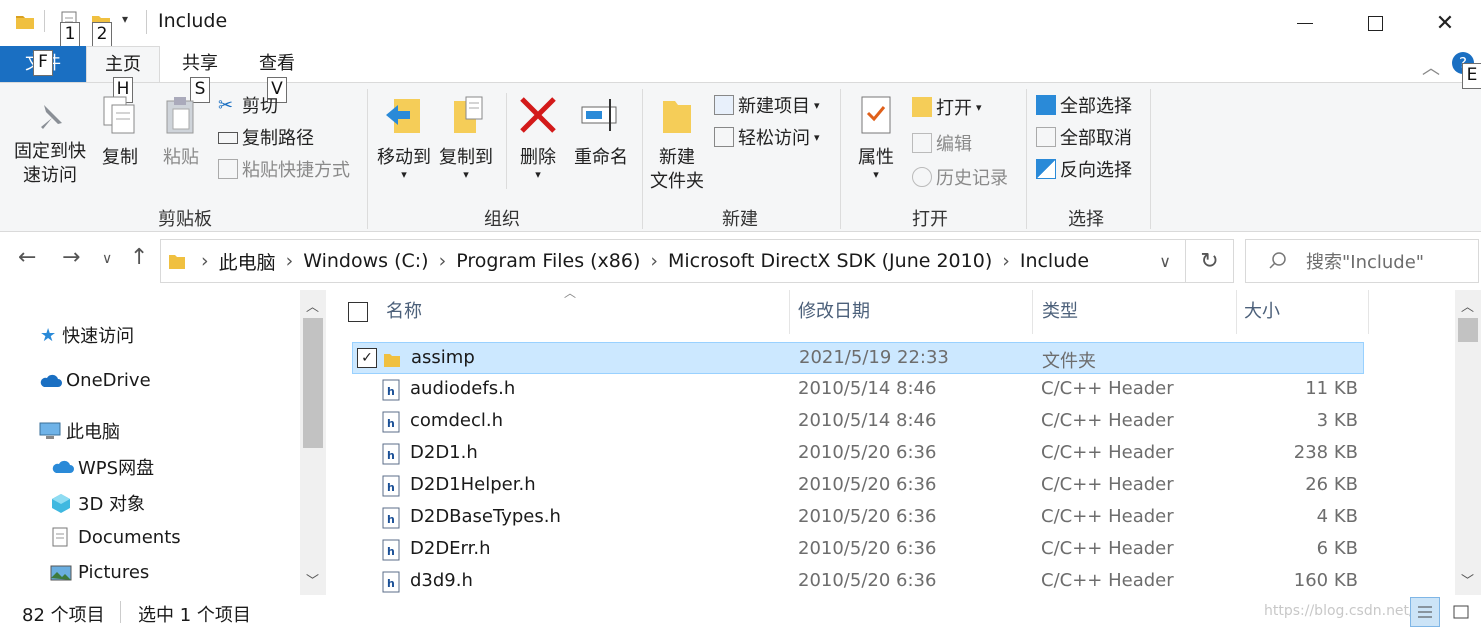 This screenshot has height=630, width=1481. Describe the element at coordinates (1262, 312) in the screenshot. I see `column-header-size: 大小` at that location.